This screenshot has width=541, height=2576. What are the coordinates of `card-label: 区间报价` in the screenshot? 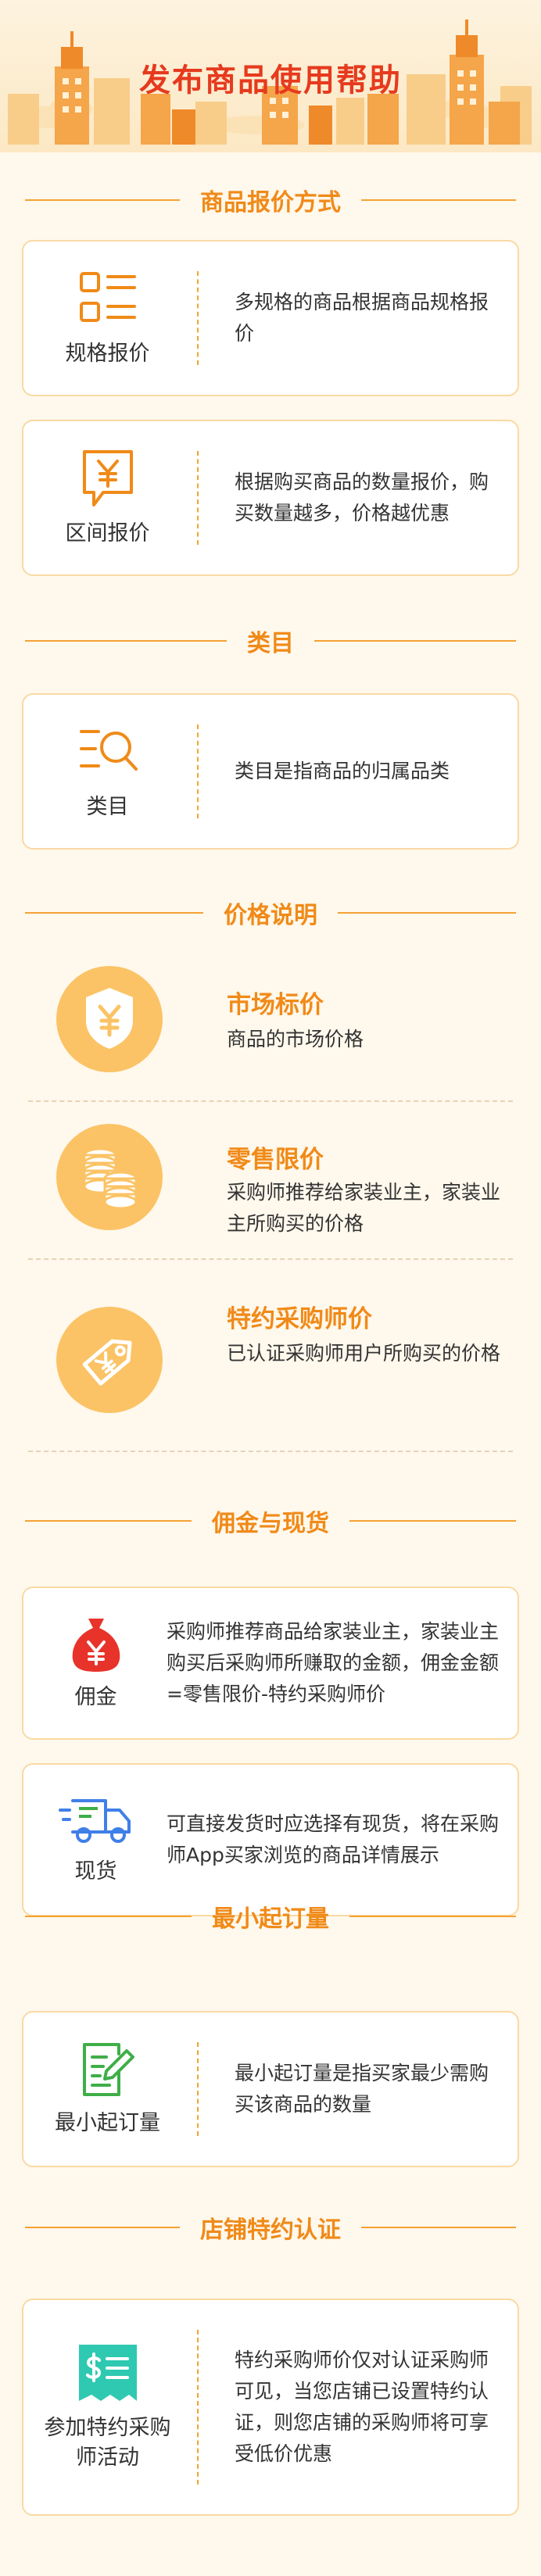 It's located at (107, 533).